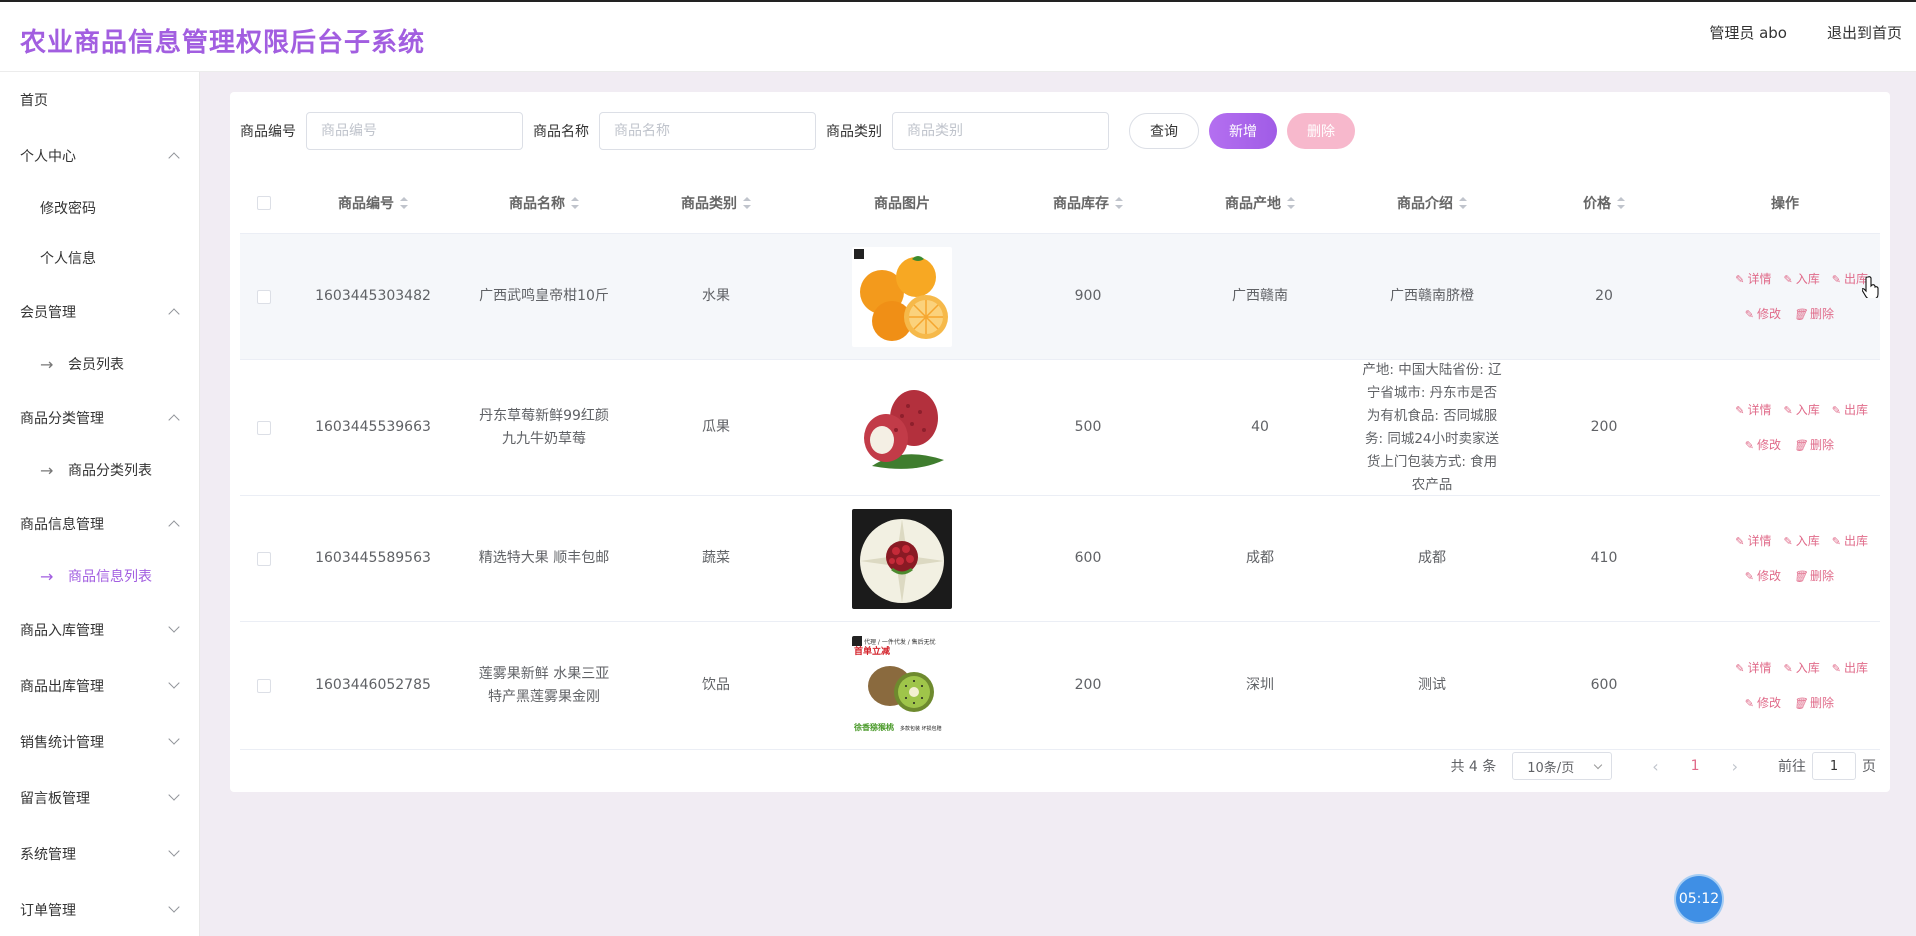  What do you see at coordinates (47, 576) in the screenshot?
I see `arrow-right-icon: →` at bounding box center [47, 576].